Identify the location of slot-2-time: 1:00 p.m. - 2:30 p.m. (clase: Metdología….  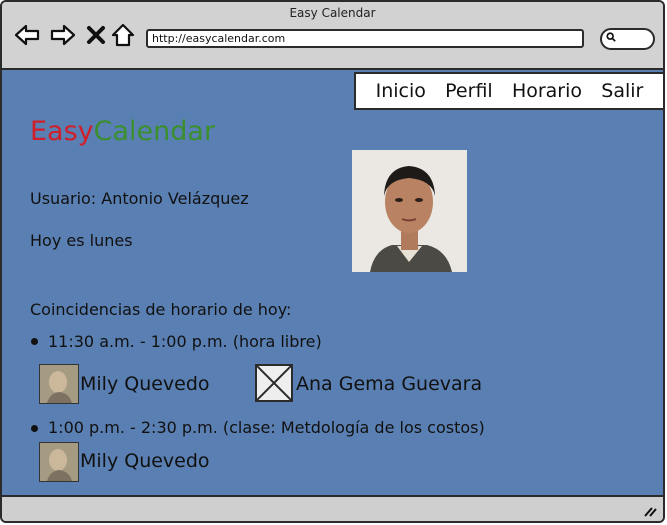
(266, 427).